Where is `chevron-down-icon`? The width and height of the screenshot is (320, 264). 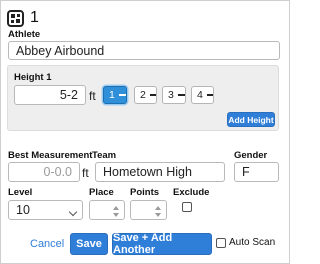
chevron-down-icon is located at coordinates (73, 212).